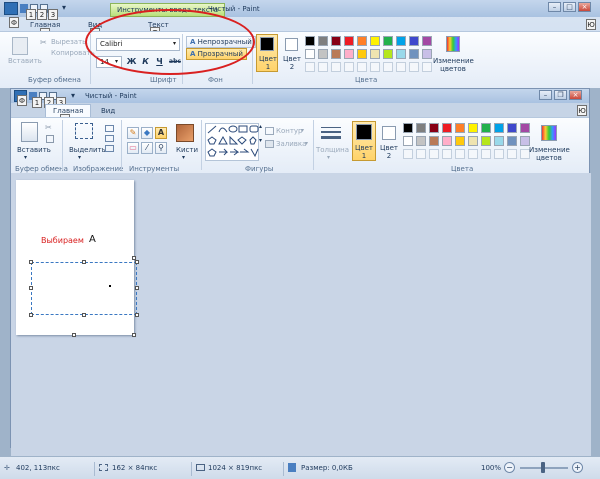 The height and width of the screenshot is (479, 600). I want to click on brushes-icon, so click(185, 133).